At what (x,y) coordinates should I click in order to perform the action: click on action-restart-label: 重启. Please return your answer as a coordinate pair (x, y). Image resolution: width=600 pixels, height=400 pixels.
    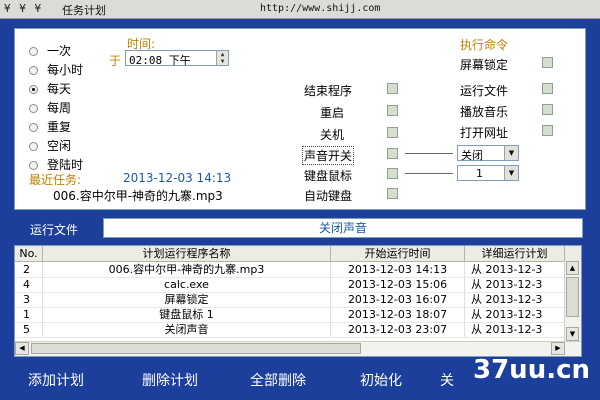
    Looking at the image, I should click on (332, 113).